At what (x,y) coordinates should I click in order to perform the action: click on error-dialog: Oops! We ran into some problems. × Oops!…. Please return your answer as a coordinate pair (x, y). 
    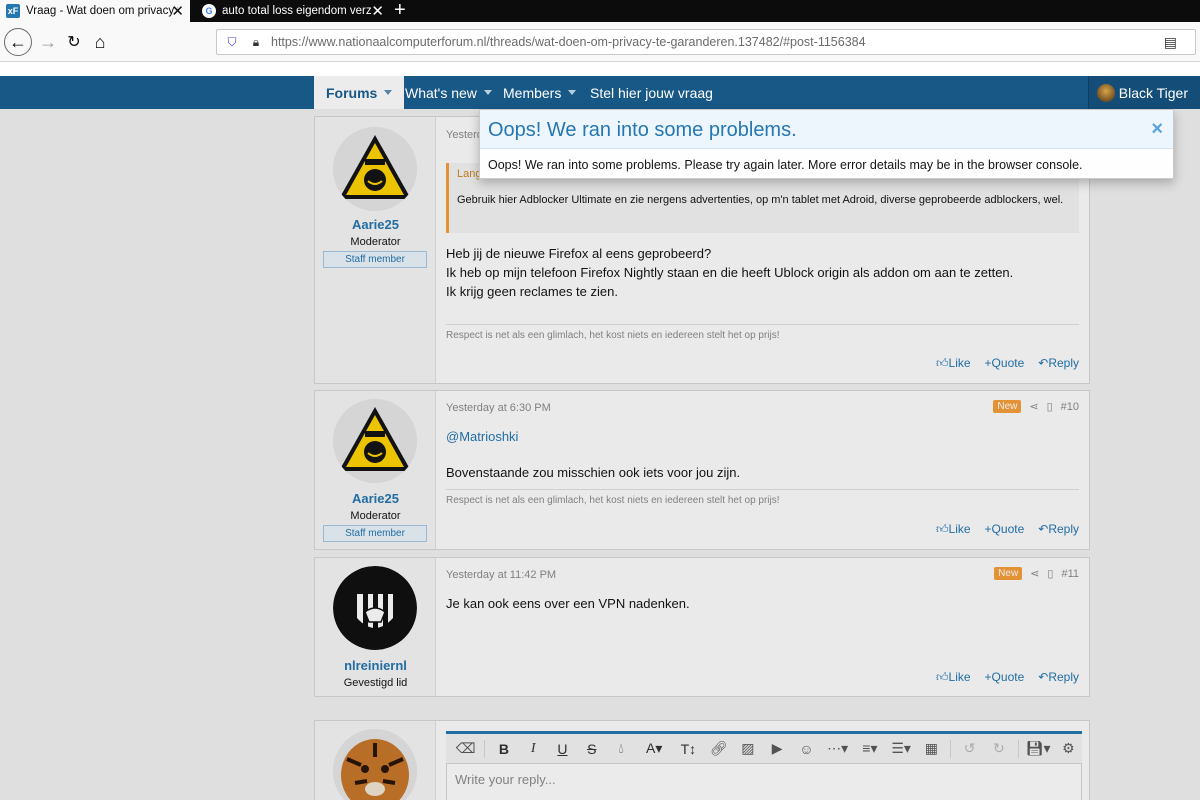
    Looking at the image, I should click on (826, 144).